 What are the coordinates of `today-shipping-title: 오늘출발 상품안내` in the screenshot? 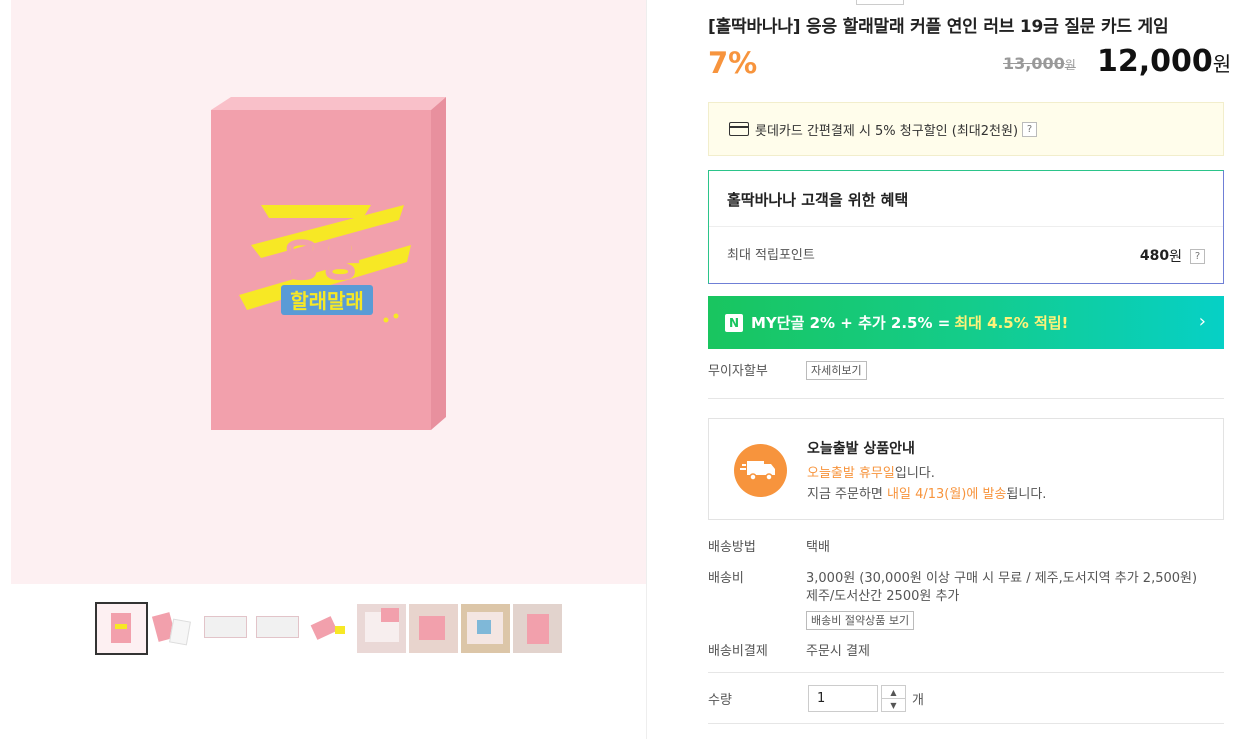 It's located at (861, 449).